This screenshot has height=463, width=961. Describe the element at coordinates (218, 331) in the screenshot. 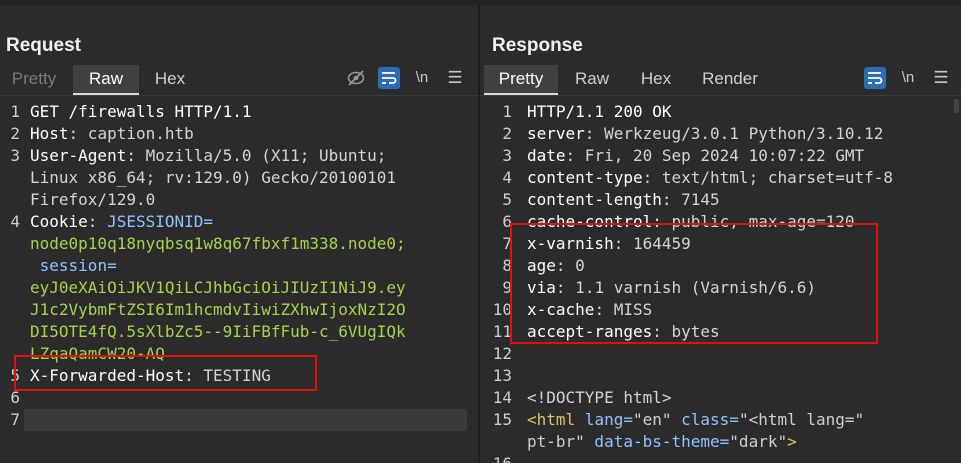

I see `request-line: DI5OTE4fQ.5sXlbZc5--9IiFBfFub-c_6VUgIQk` at that location.